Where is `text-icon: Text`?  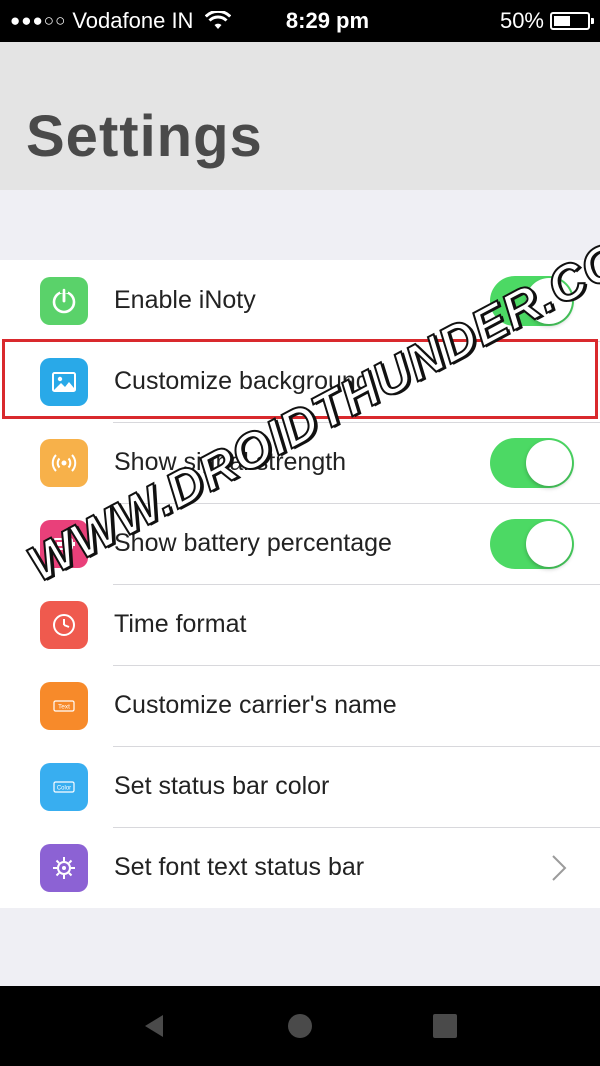
text-icon: Text is located at coordinates (64, 705).